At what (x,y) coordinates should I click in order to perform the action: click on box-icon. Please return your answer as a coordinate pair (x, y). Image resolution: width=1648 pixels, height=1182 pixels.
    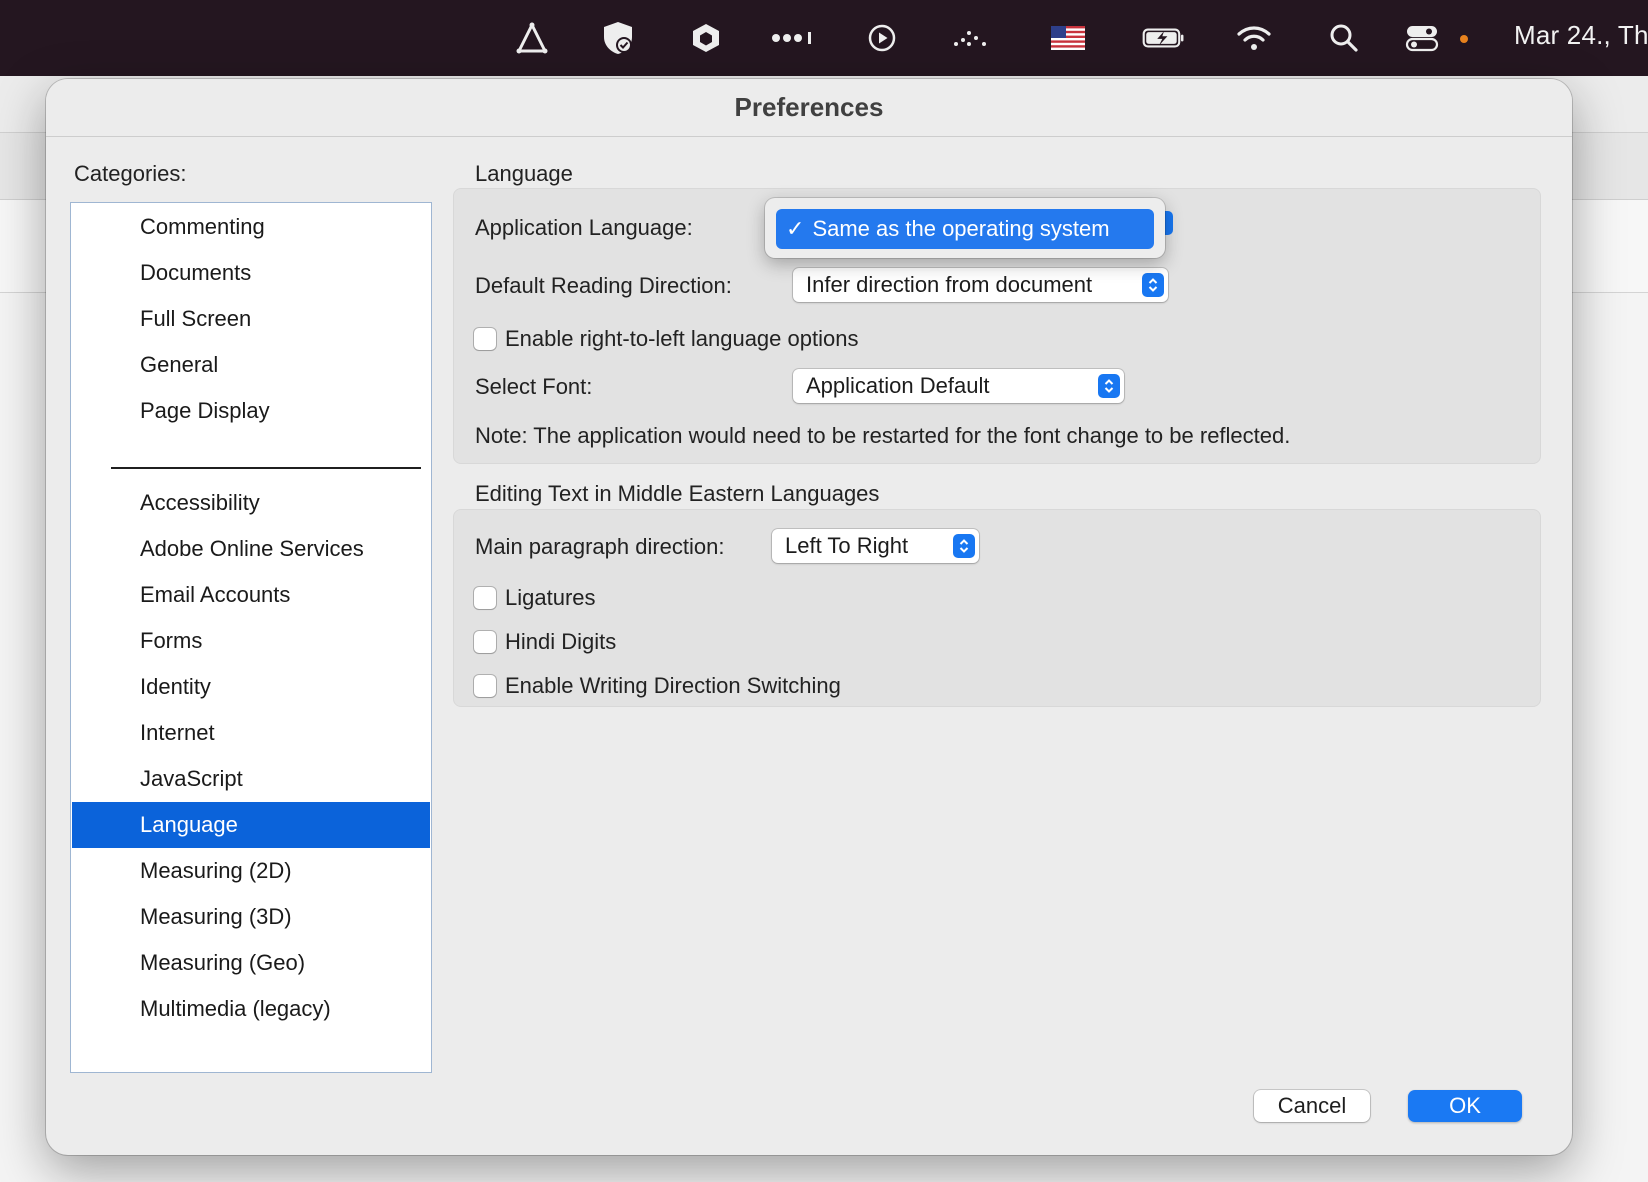
    Looking at the image, I should click on (706, 38).